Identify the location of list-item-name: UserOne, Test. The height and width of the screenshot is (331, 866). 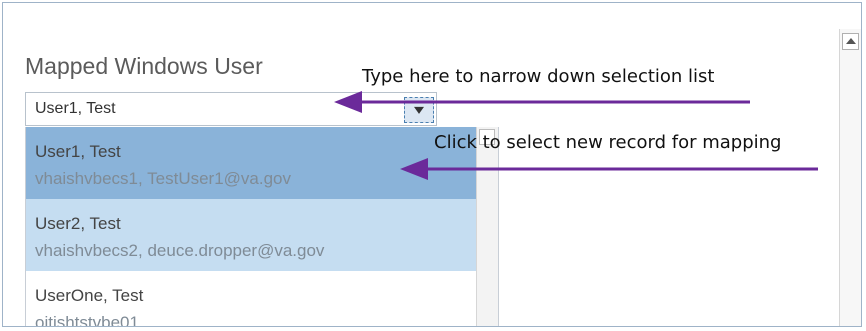
(89, 295).